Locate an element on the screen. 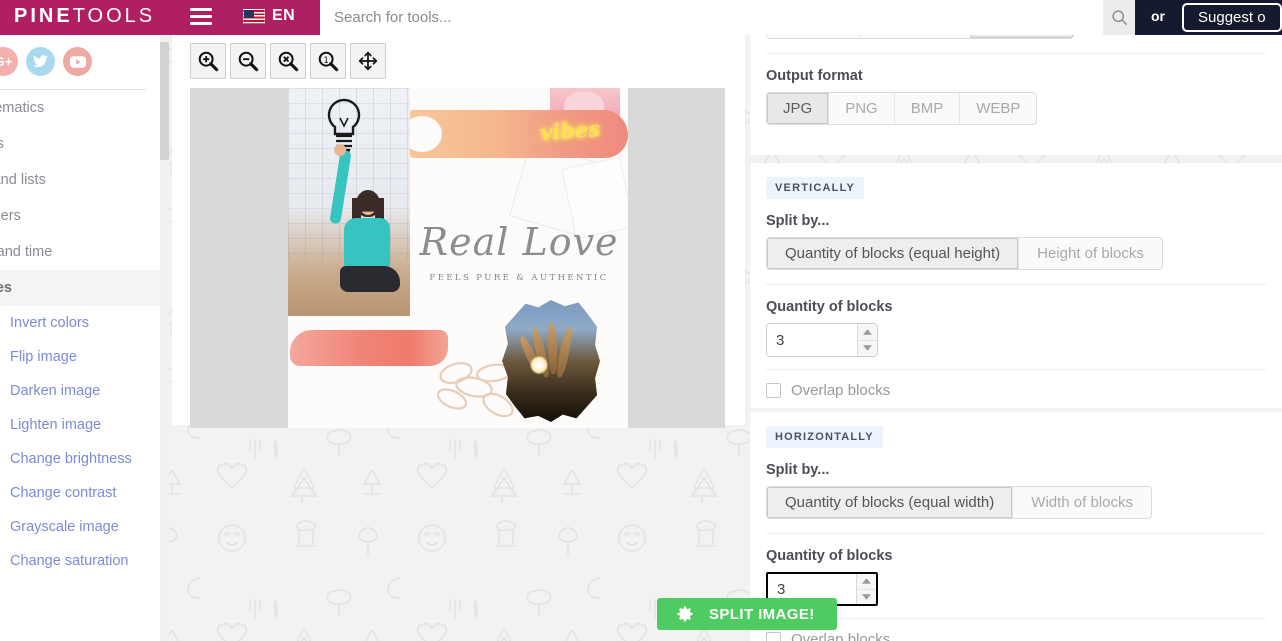  twitter-icon is located at coordinates (40, 61).